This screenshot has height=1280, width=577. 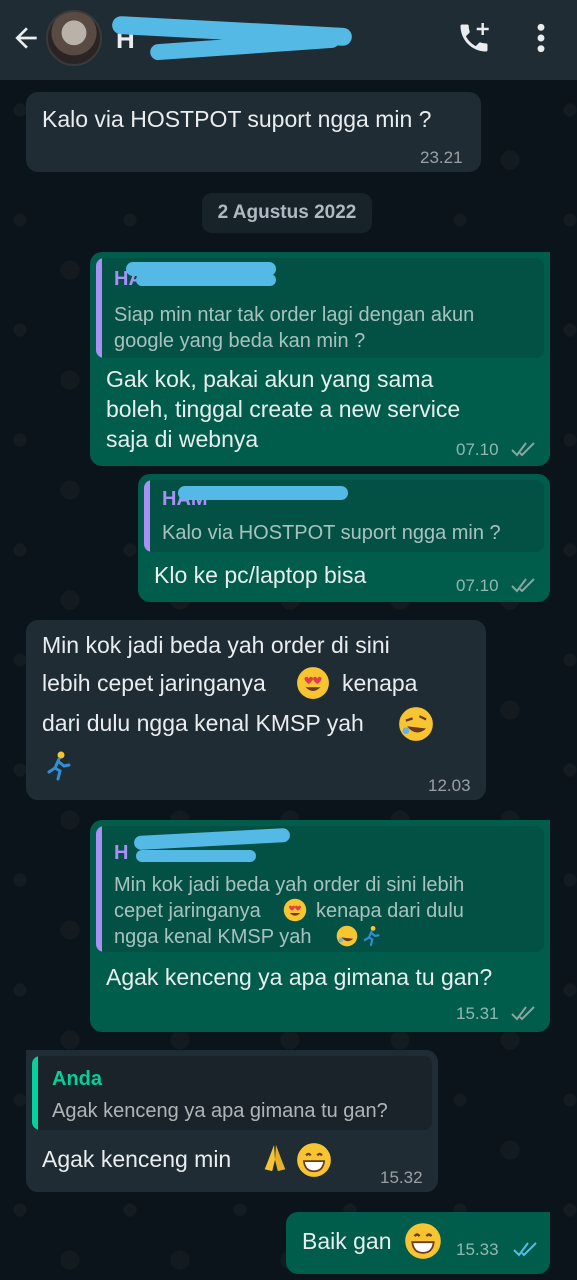 I want to click on message-time: 23.21, so click(x=441, y=157).